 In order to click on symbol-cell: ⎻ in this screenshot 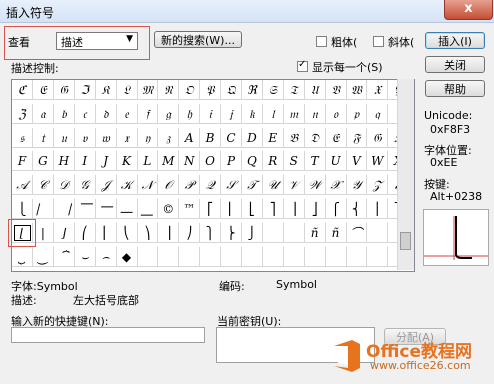, I will do `click(106, 209)`.